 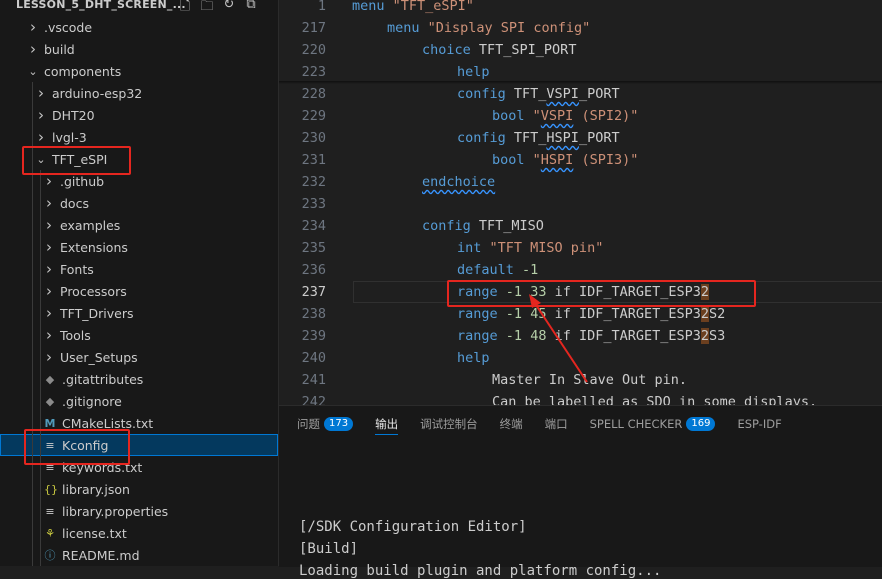 What do you see at coordinates (139, 247) in the screenshot?
I see `tree-folder: › Extensions` at bounding box center [139, 247].